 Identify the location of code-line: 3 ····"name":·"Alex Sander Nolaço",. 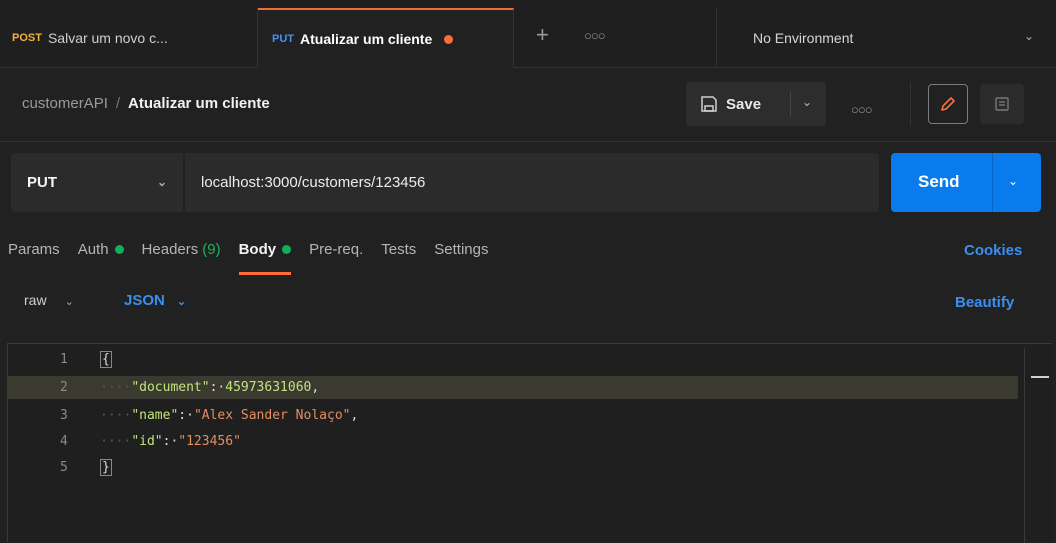
(209, 415).